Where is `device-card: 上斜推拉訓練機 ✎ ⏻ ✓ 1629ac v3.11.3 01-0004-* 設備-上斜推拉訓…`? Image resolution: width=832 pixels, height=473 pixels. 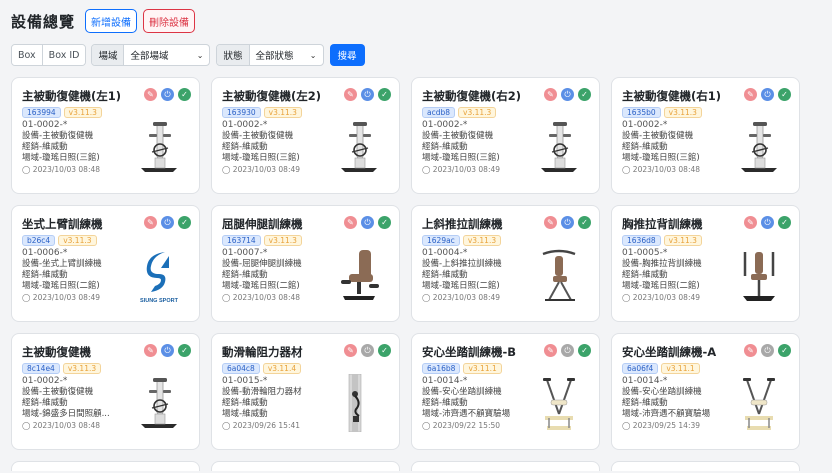
device-card: 上斜推拉訓練機 ✎ ⏻ ✓ 1629ac v3.11.3 01-0004-* 設備-上斜推拉訓… is located at coordinates (505, 263).